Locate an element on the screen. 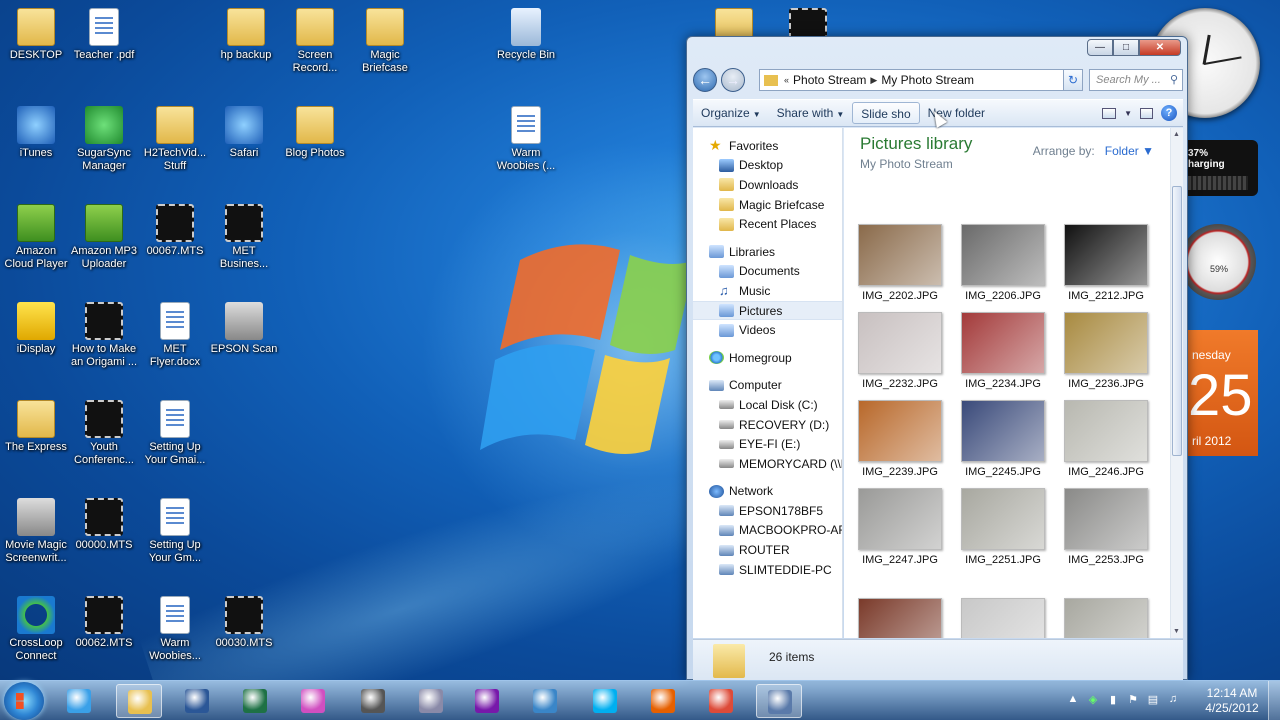  start-button is located at coordinates (24, 701).